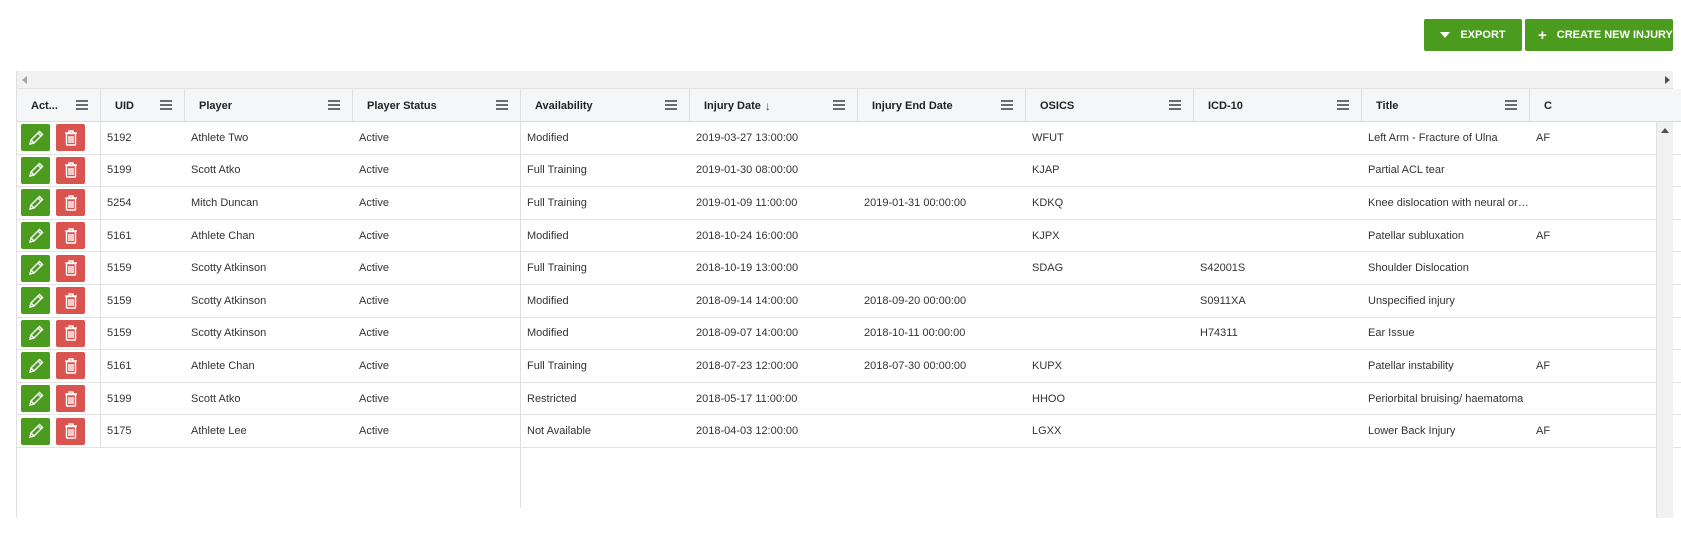 The width and height of the screenshot is (1681, 536). I want to click on scroll-up-arrow-icon, so click(1665, 130).